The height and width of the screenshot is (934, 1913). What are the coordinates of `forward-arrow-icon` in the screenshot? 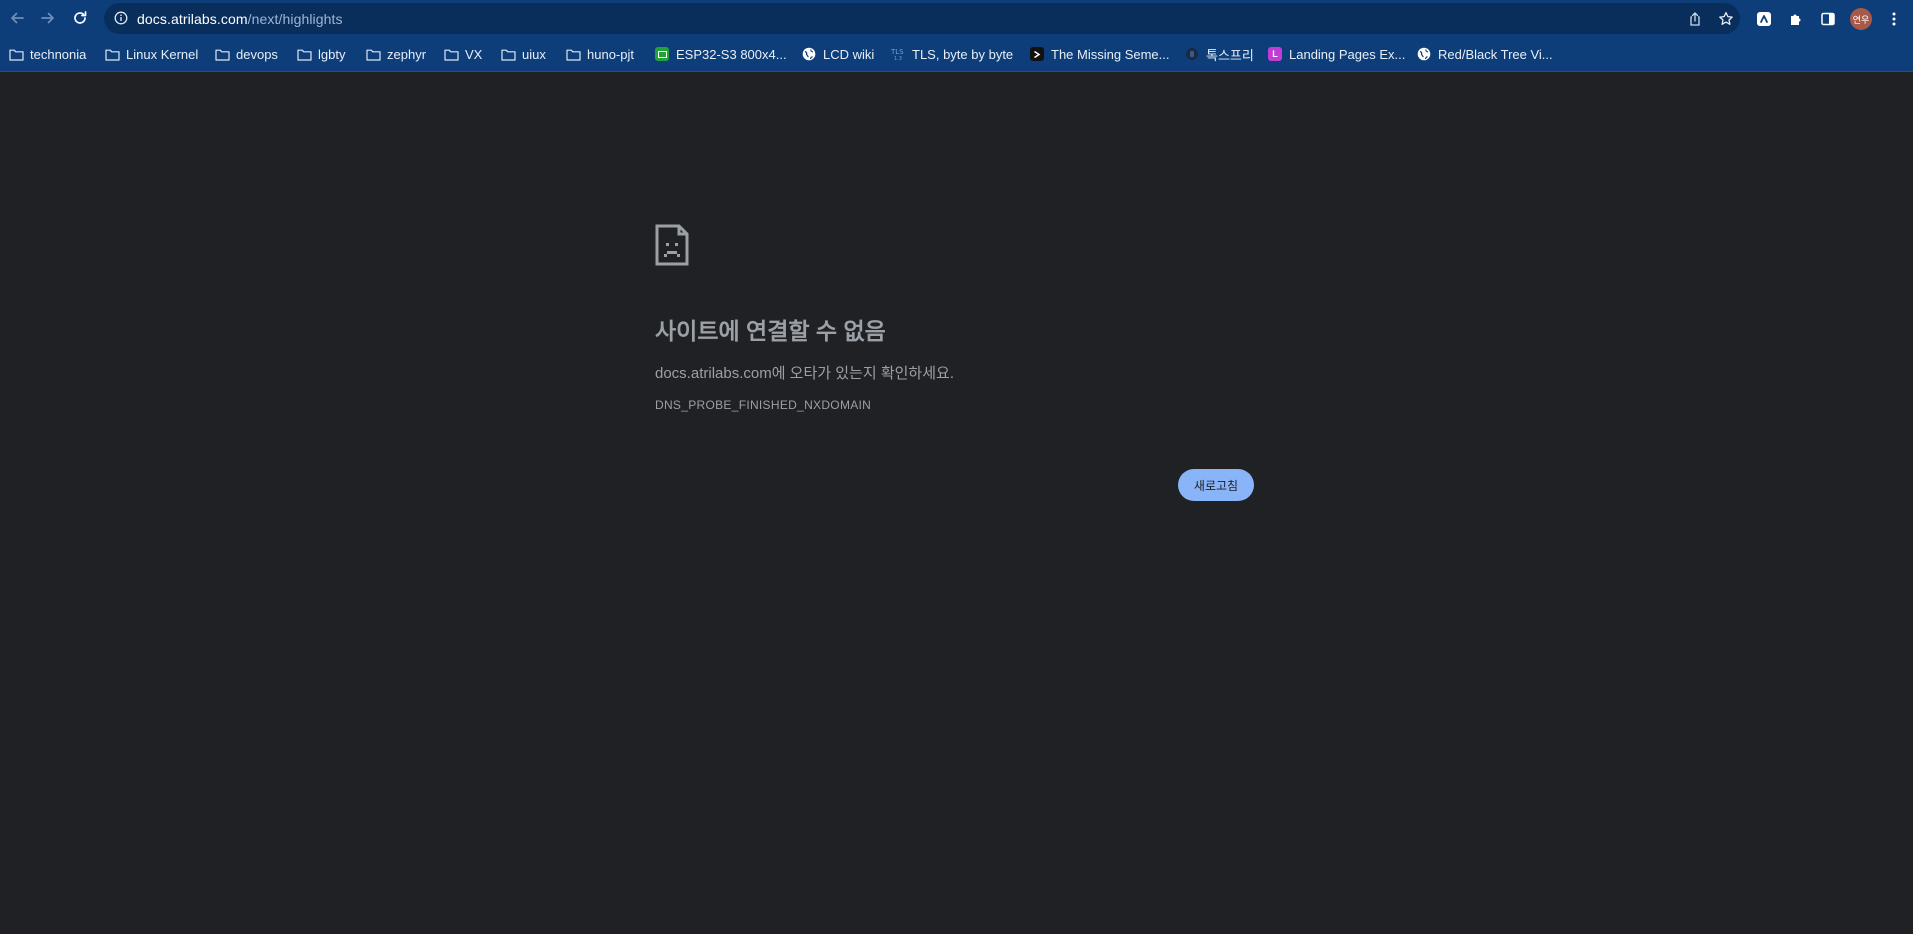 It's located at (47, 18).